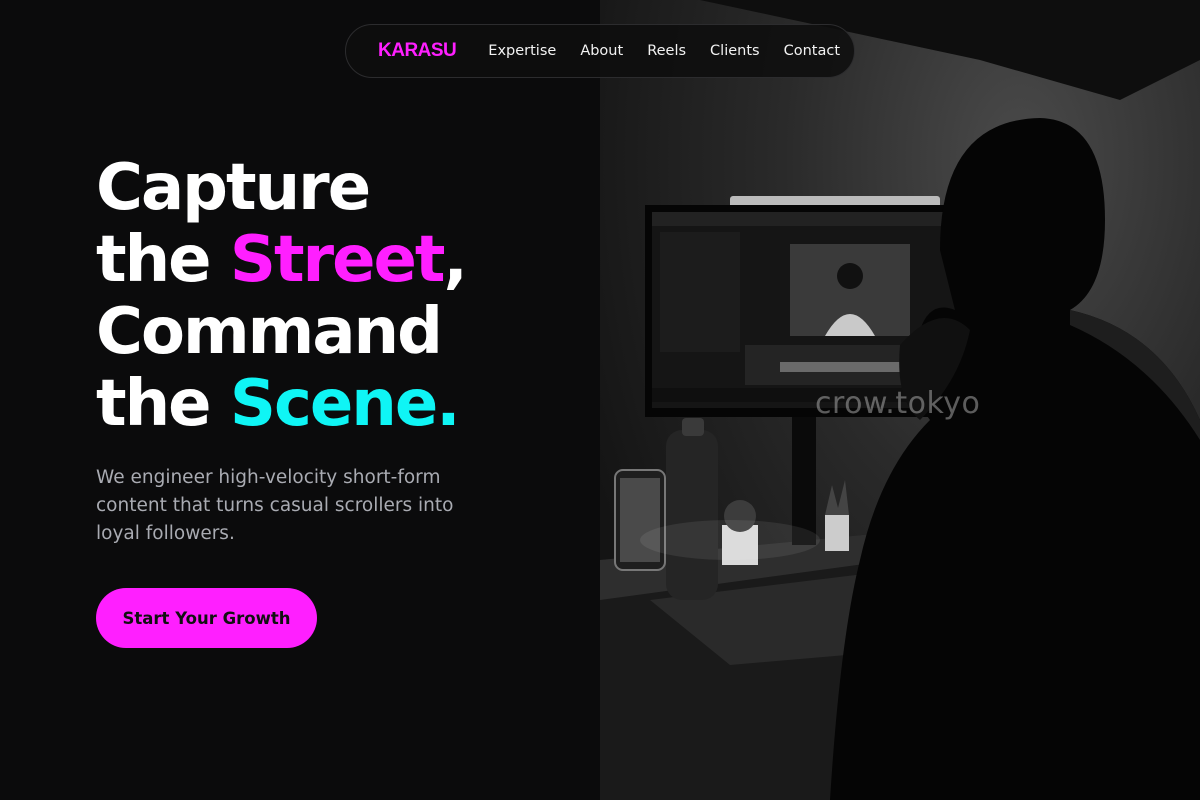 This screenshot has width=1200, height=800. I want to click on watermark-text: crow.tokyo, so click(898, 403).